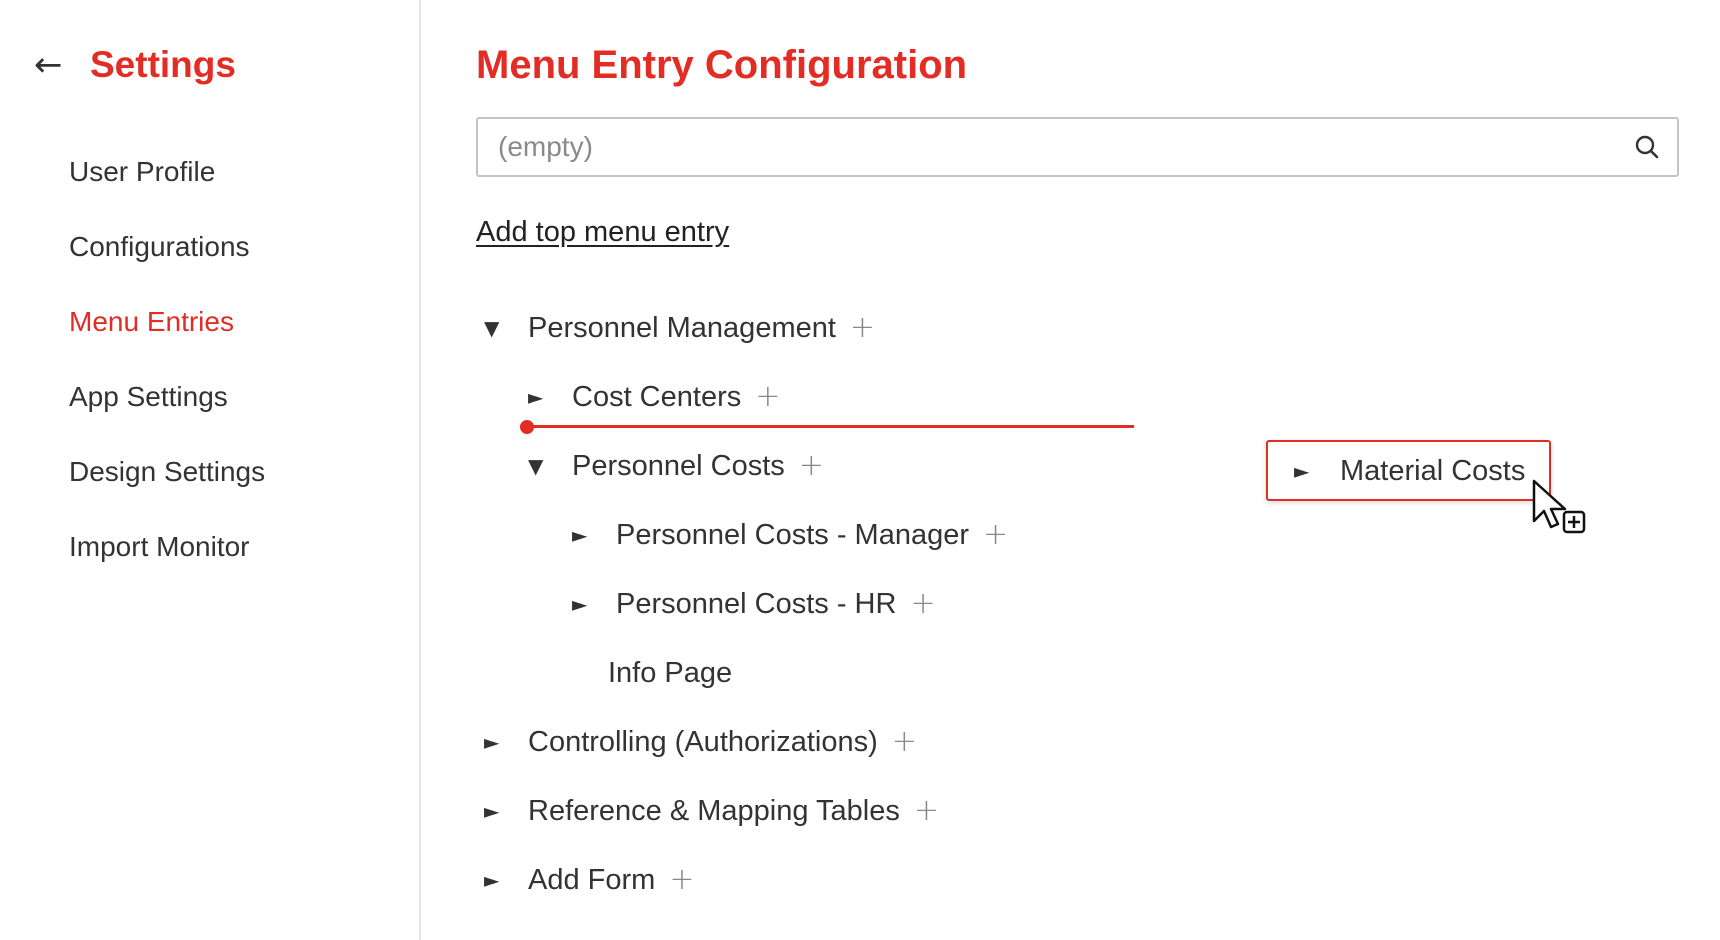 The width and height of the screenshot is (1720, 940). Describe the element at coordinates (167, 414) in the screenshot. I see `sidebar-item-app-settings: App Settings` at that location.